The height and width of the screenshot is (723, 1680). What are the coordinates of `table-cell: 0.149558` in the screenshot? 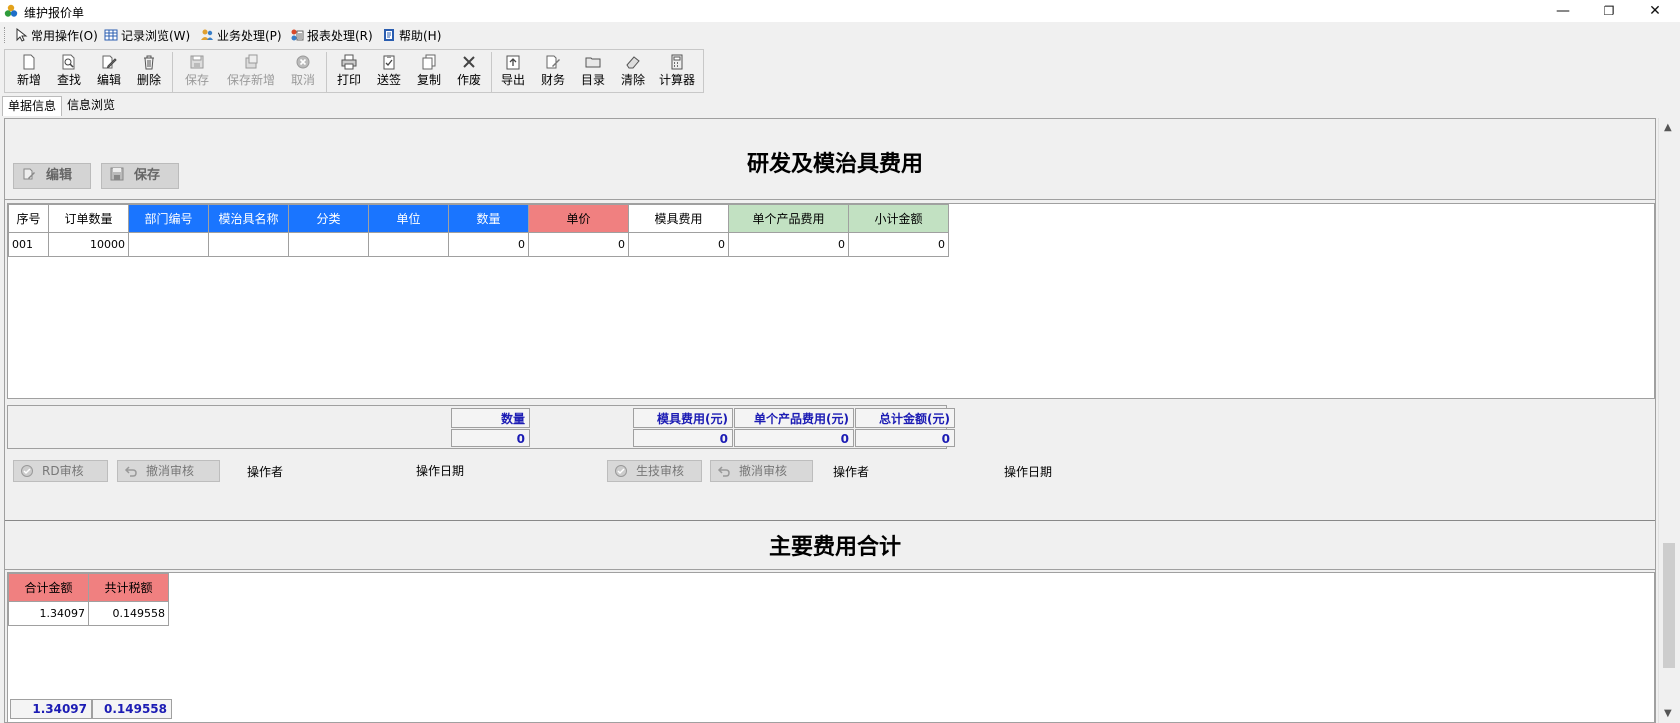 It's located at (128, 613).